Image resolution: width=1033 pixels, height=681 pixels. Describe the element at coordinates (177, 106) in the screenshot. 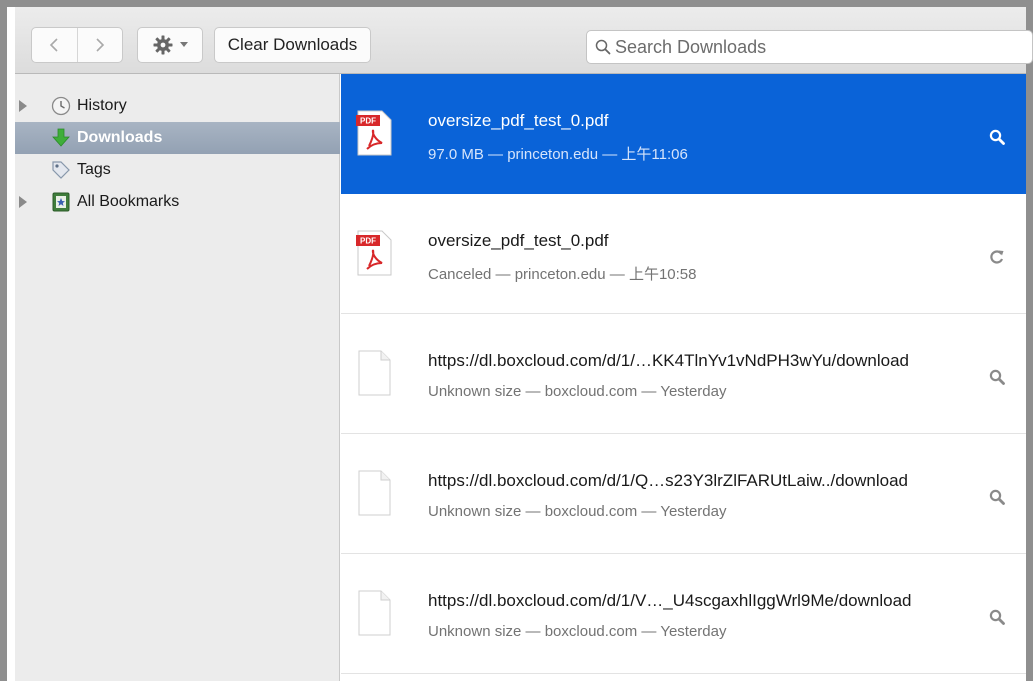

I see `sidebar-item-history: History` at that location.